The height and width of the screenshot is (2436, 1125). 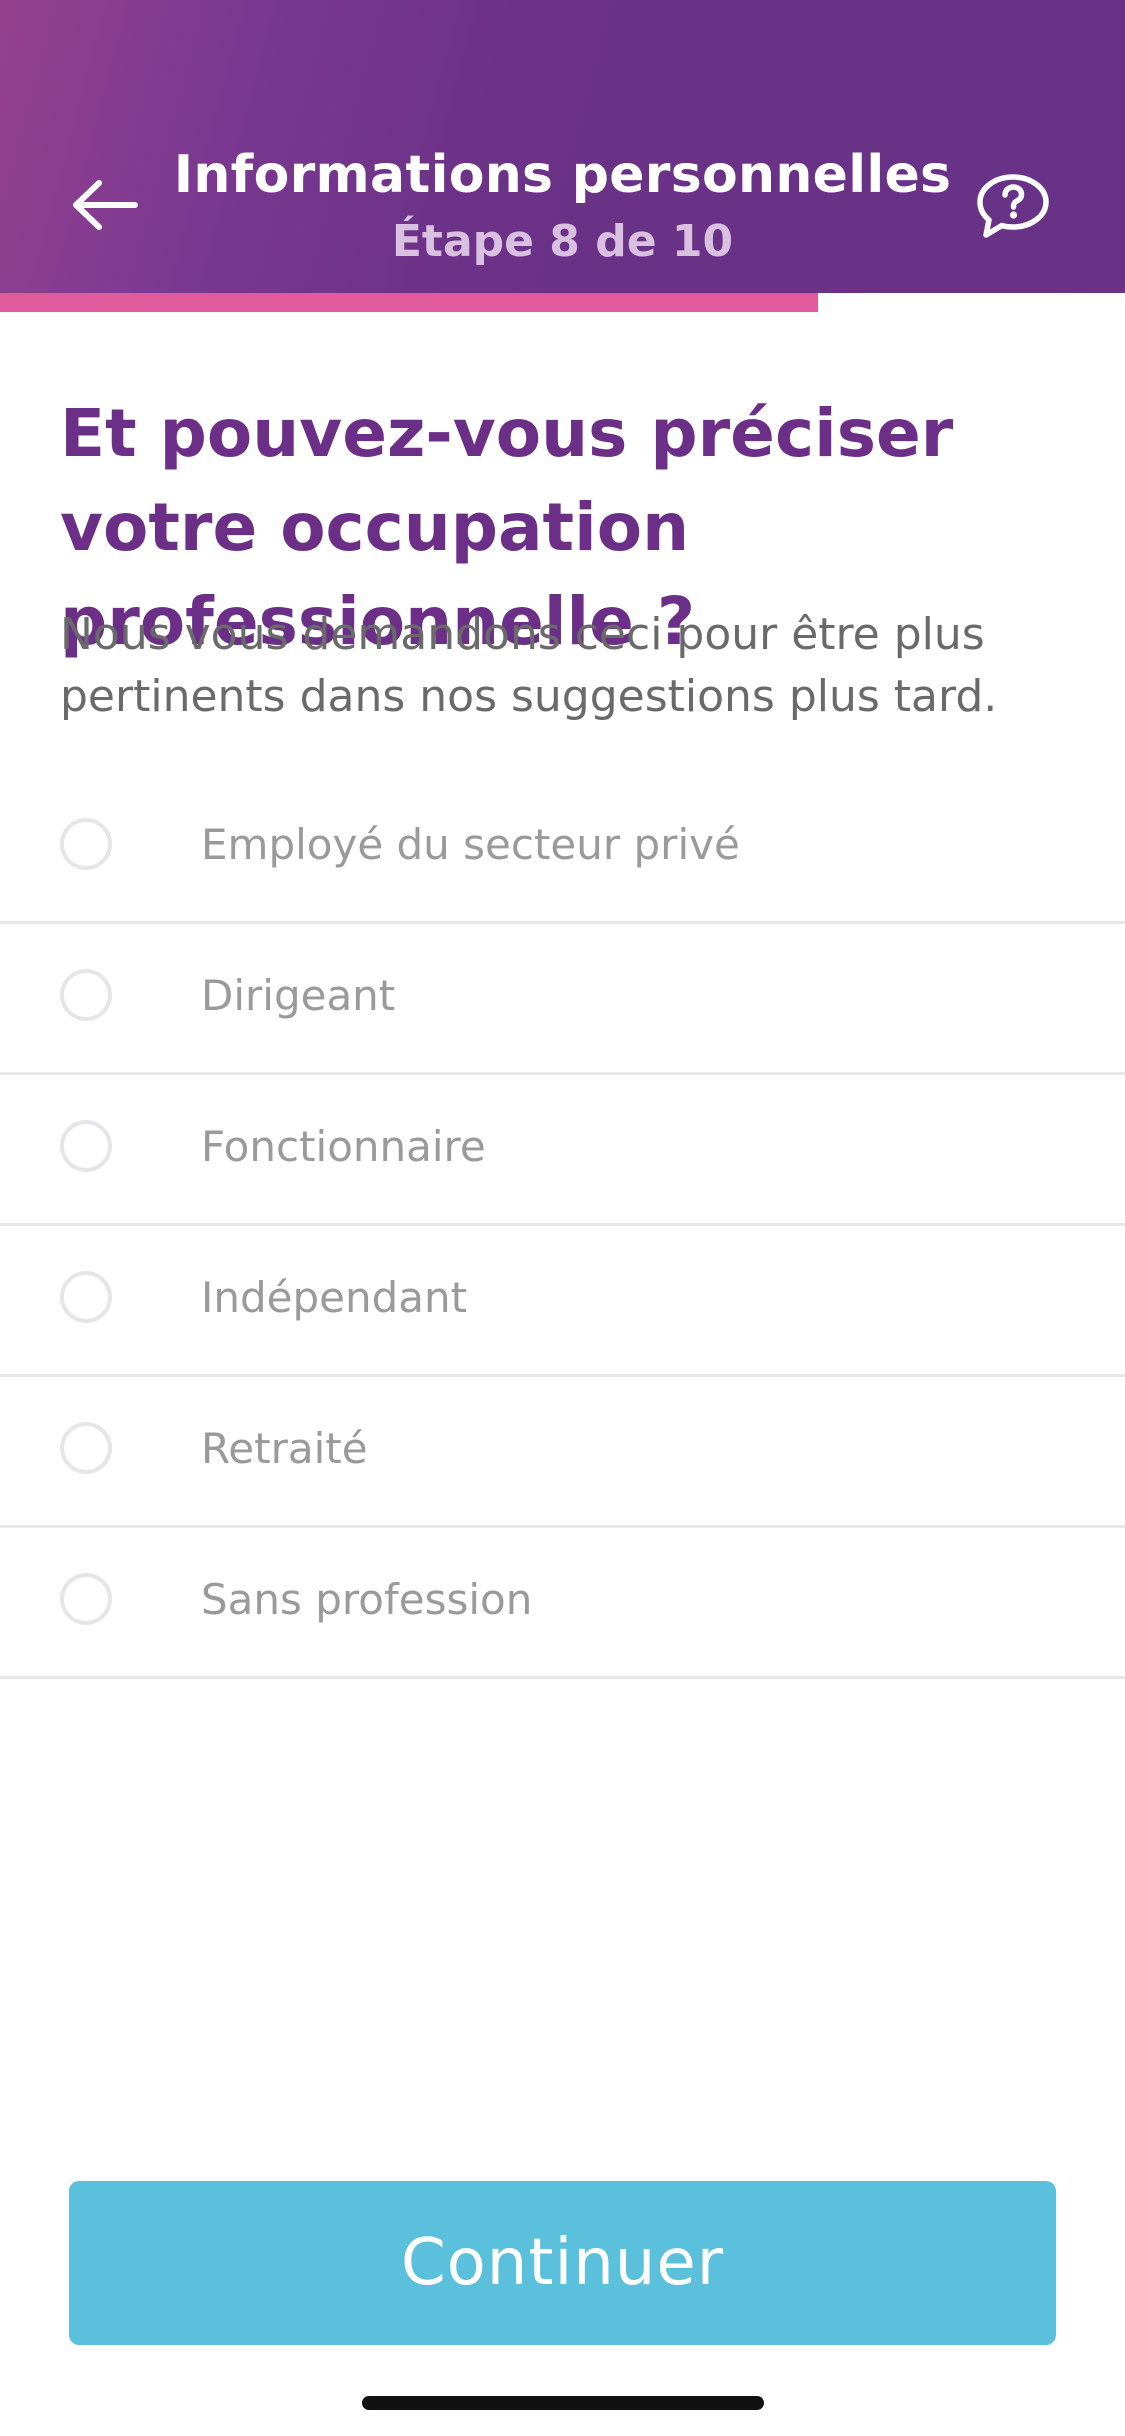 I want to click on option-dirigeant: Dirigeant, so click(x=562, y=999).